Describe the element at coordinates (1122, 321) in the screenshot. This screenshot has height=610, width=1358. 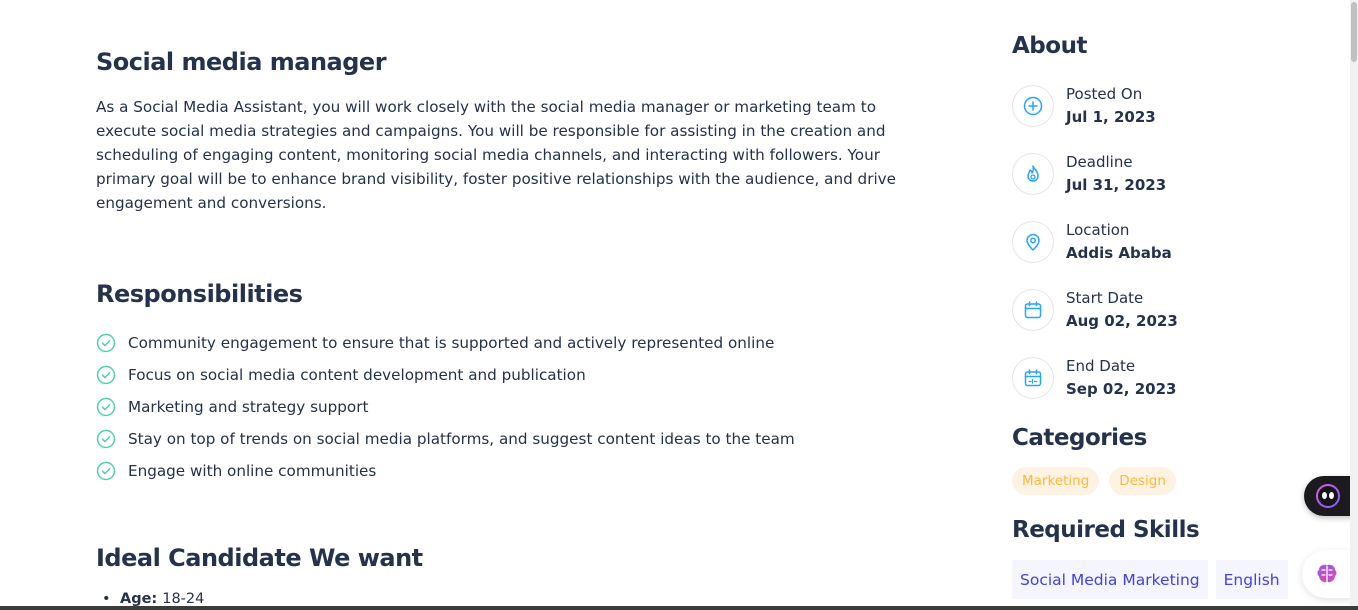
I see `about-value: Aug 02, 2023` at that location.